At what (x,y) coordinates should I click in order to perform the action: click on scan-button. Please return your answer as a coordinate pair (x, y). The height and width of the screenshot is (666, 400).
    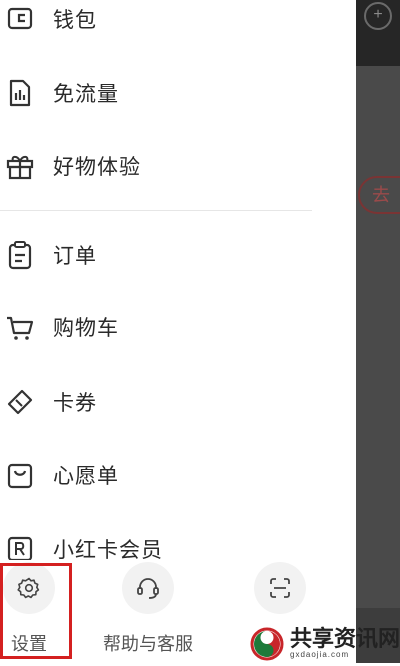
    Looking at the image, I should click on (280, 588).